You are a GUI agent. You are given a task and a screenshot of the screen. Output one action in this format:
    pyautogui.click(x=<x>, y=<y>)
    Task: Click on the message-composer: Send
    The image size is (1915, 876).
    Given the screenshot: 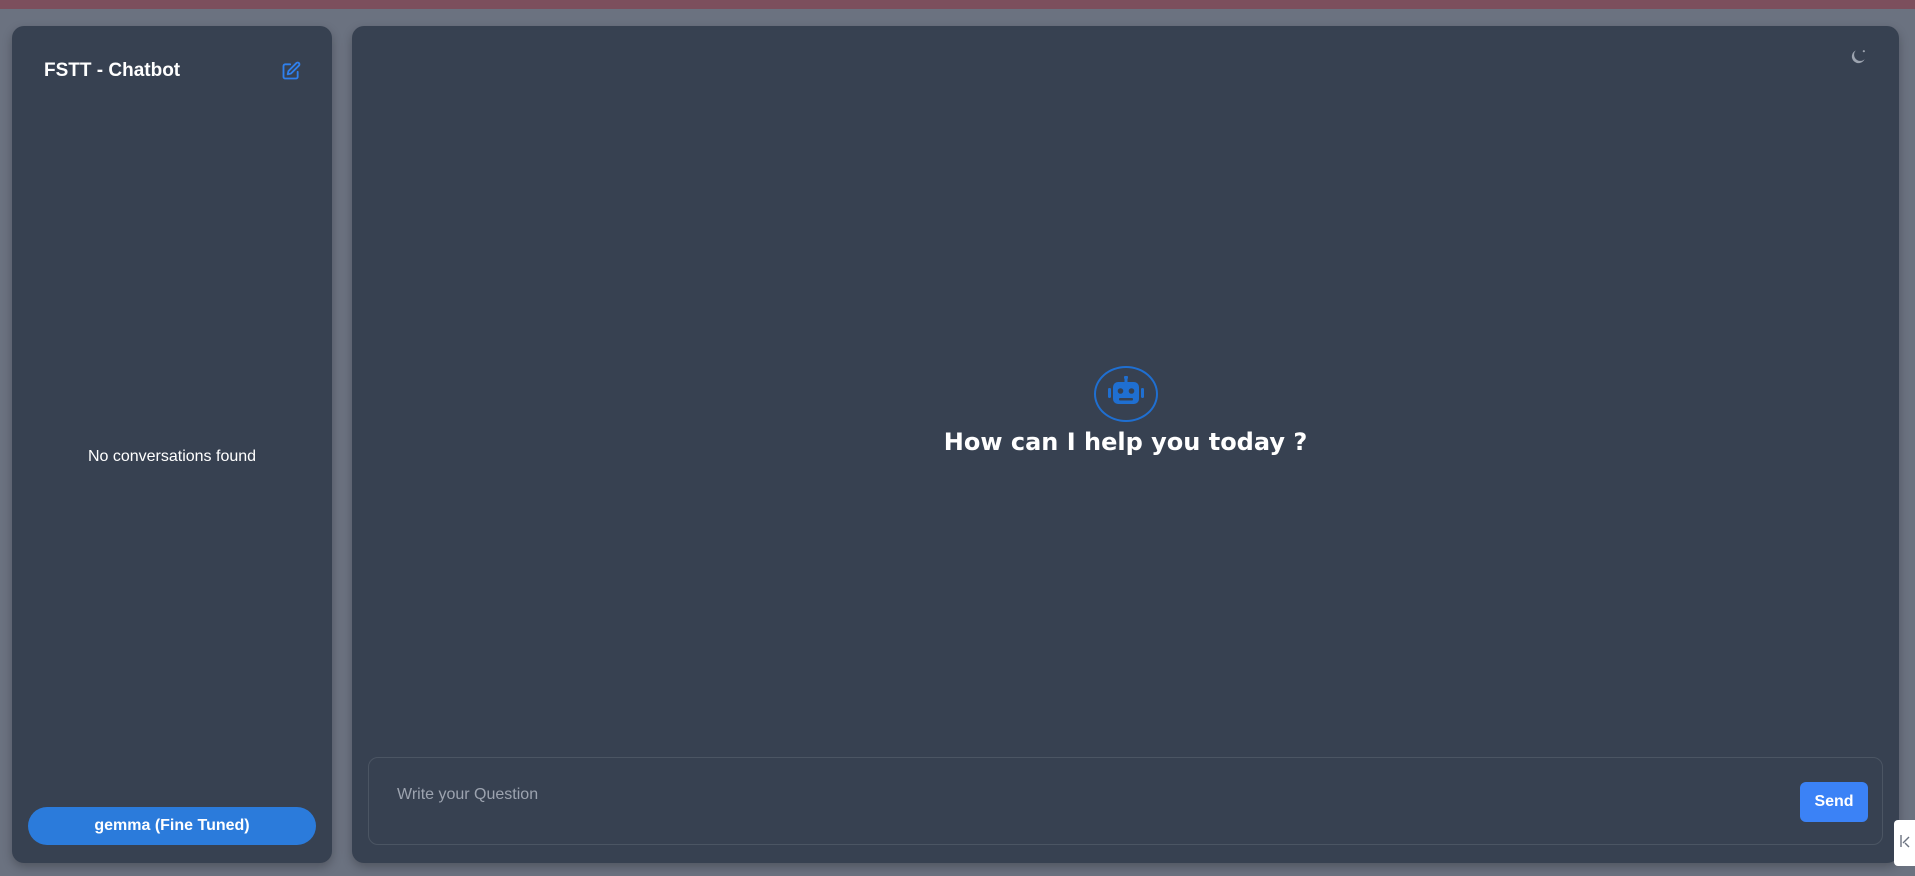 What is the action you would take?
    pyautogui.click(x=1125, y=801)
    